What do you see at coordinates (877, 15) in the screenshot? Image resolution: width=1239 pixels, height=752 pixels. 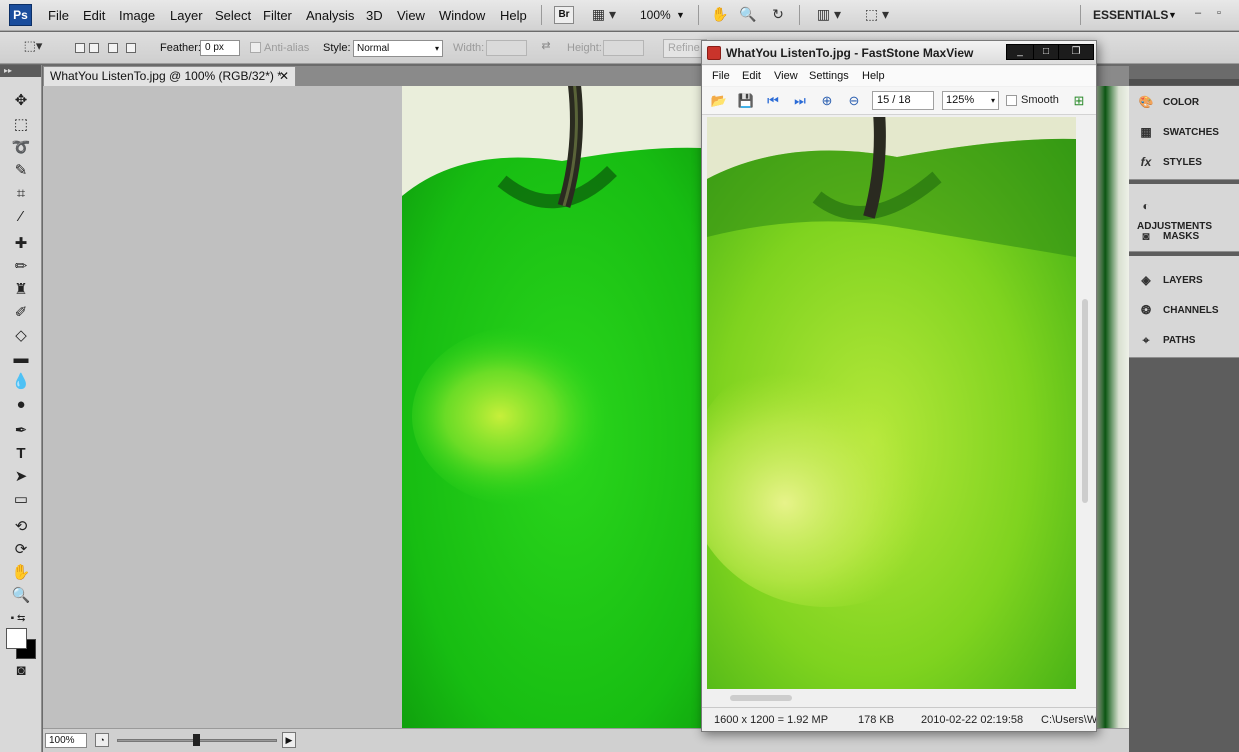 I see `screen-mode-frame-icon: ⬚ ▾` at bounding box center [877, 15].